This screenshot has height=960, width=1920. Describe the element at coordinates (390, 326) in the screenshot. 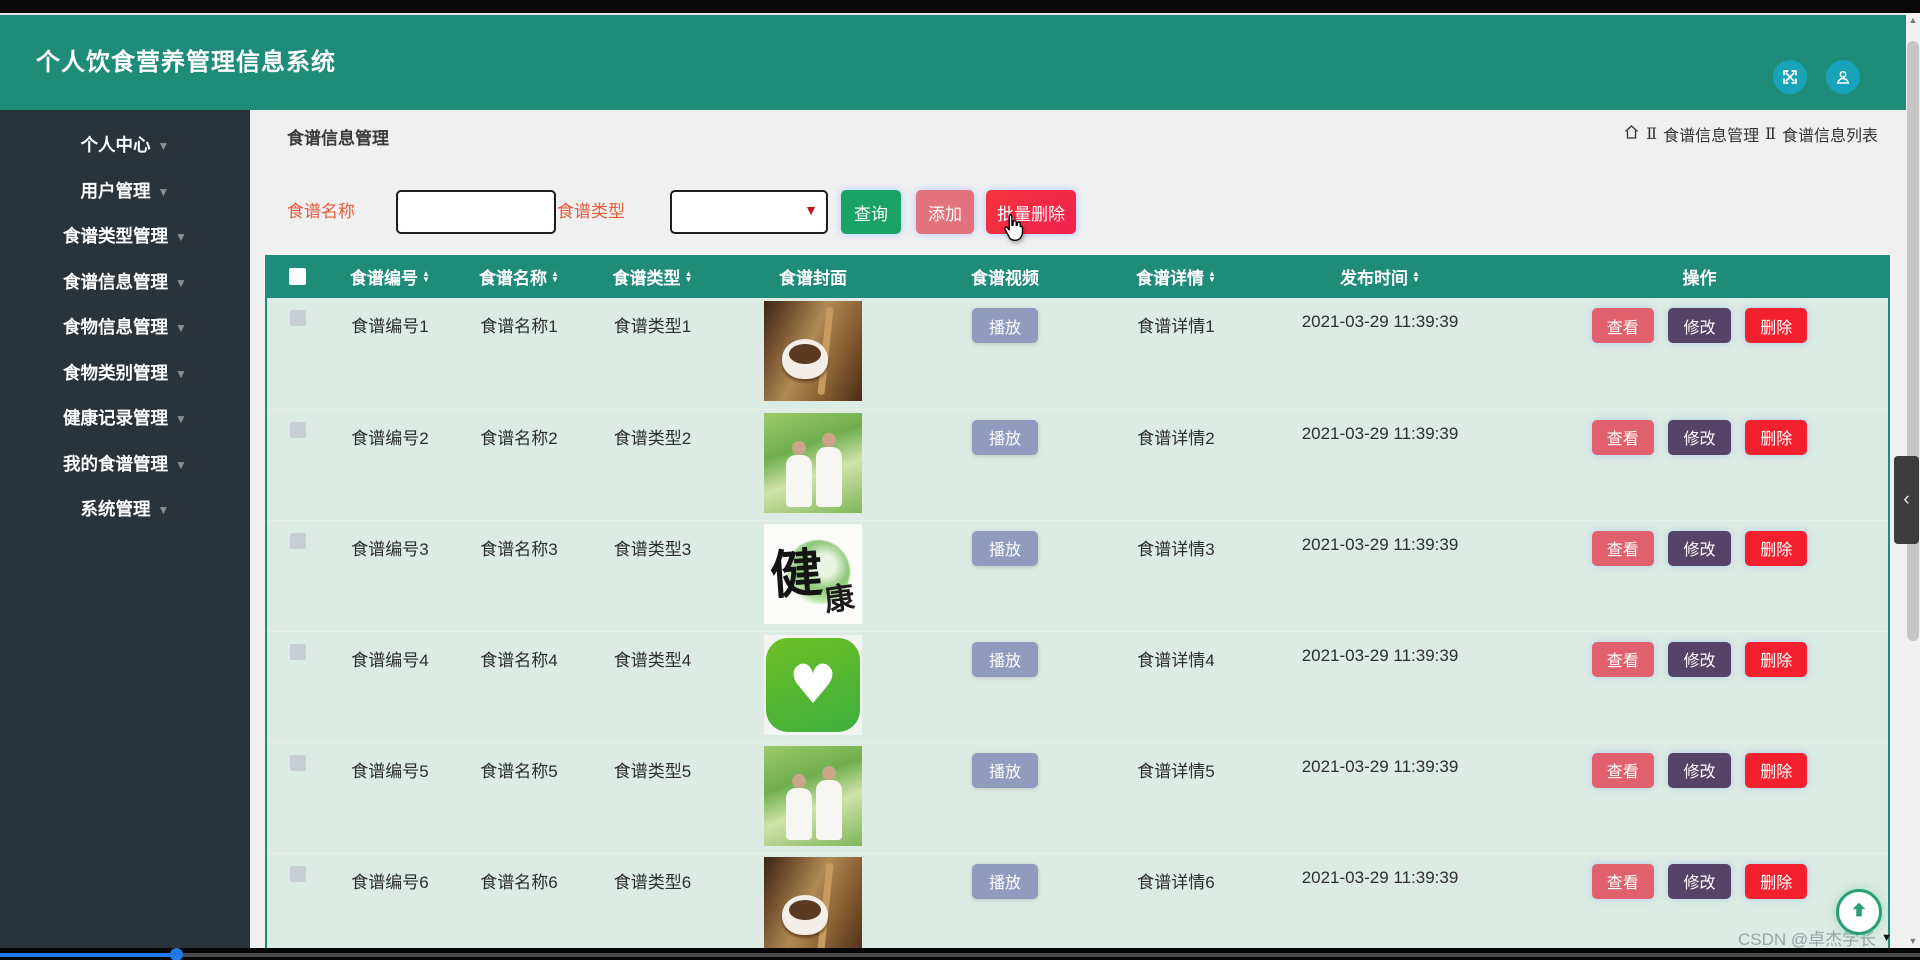

I see `recipe-id-cell: 食谱编号1` at that location.